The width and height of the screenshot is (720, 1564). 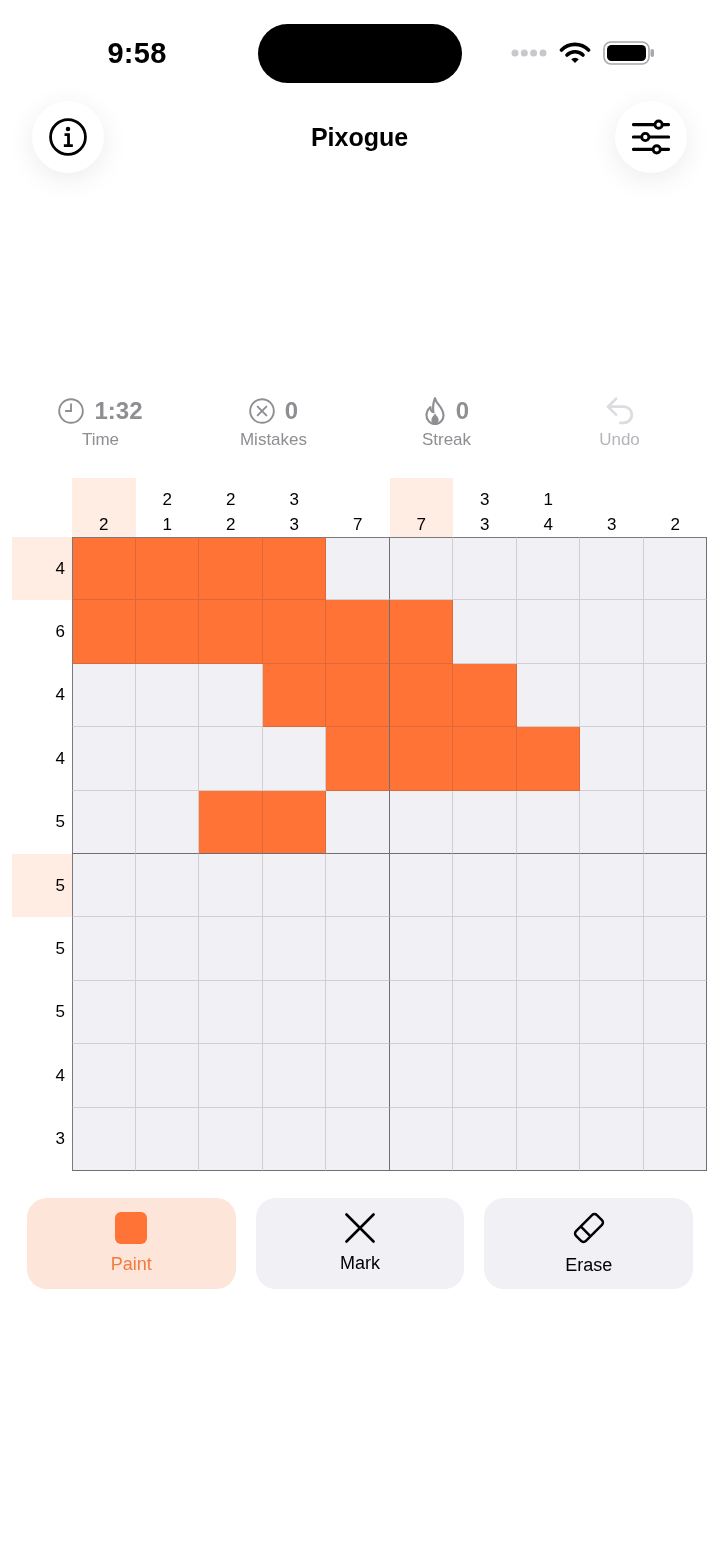 What do you see at coordinates (434, 411) in the screenshot?
I see `flame-icon` at bounding box center [434, 411].